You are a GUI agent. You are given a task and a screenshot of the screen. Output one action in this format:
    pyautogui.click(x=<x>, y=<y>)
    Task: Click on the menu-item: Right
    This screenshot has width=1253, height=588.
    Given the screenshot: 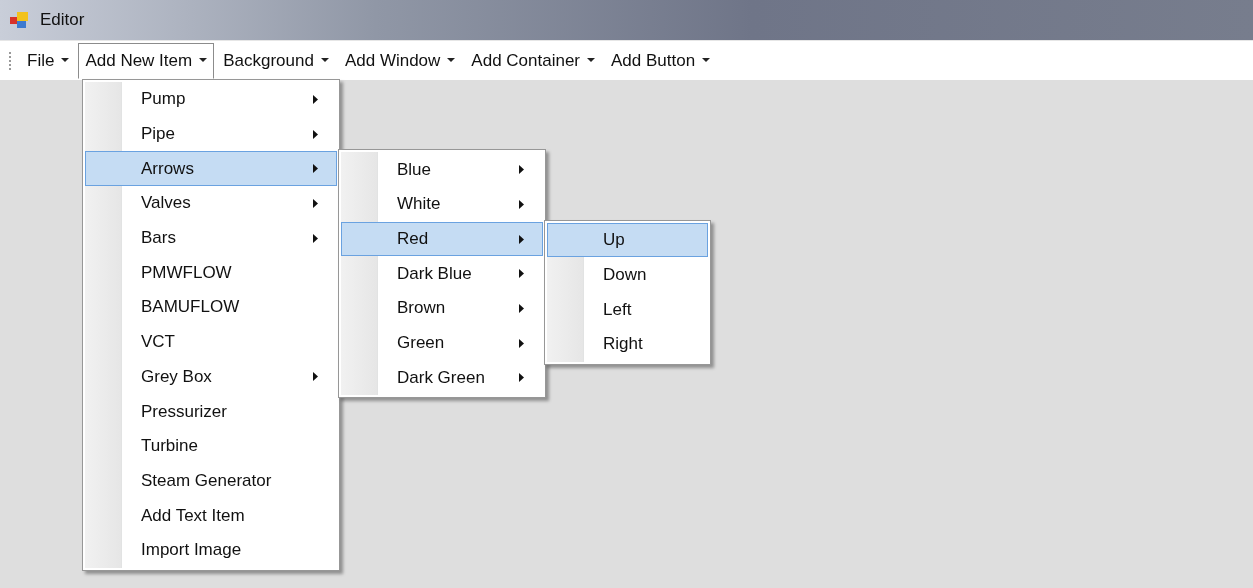 What is the action you would take?
    pyautogui.click(x=627, y=344)
    